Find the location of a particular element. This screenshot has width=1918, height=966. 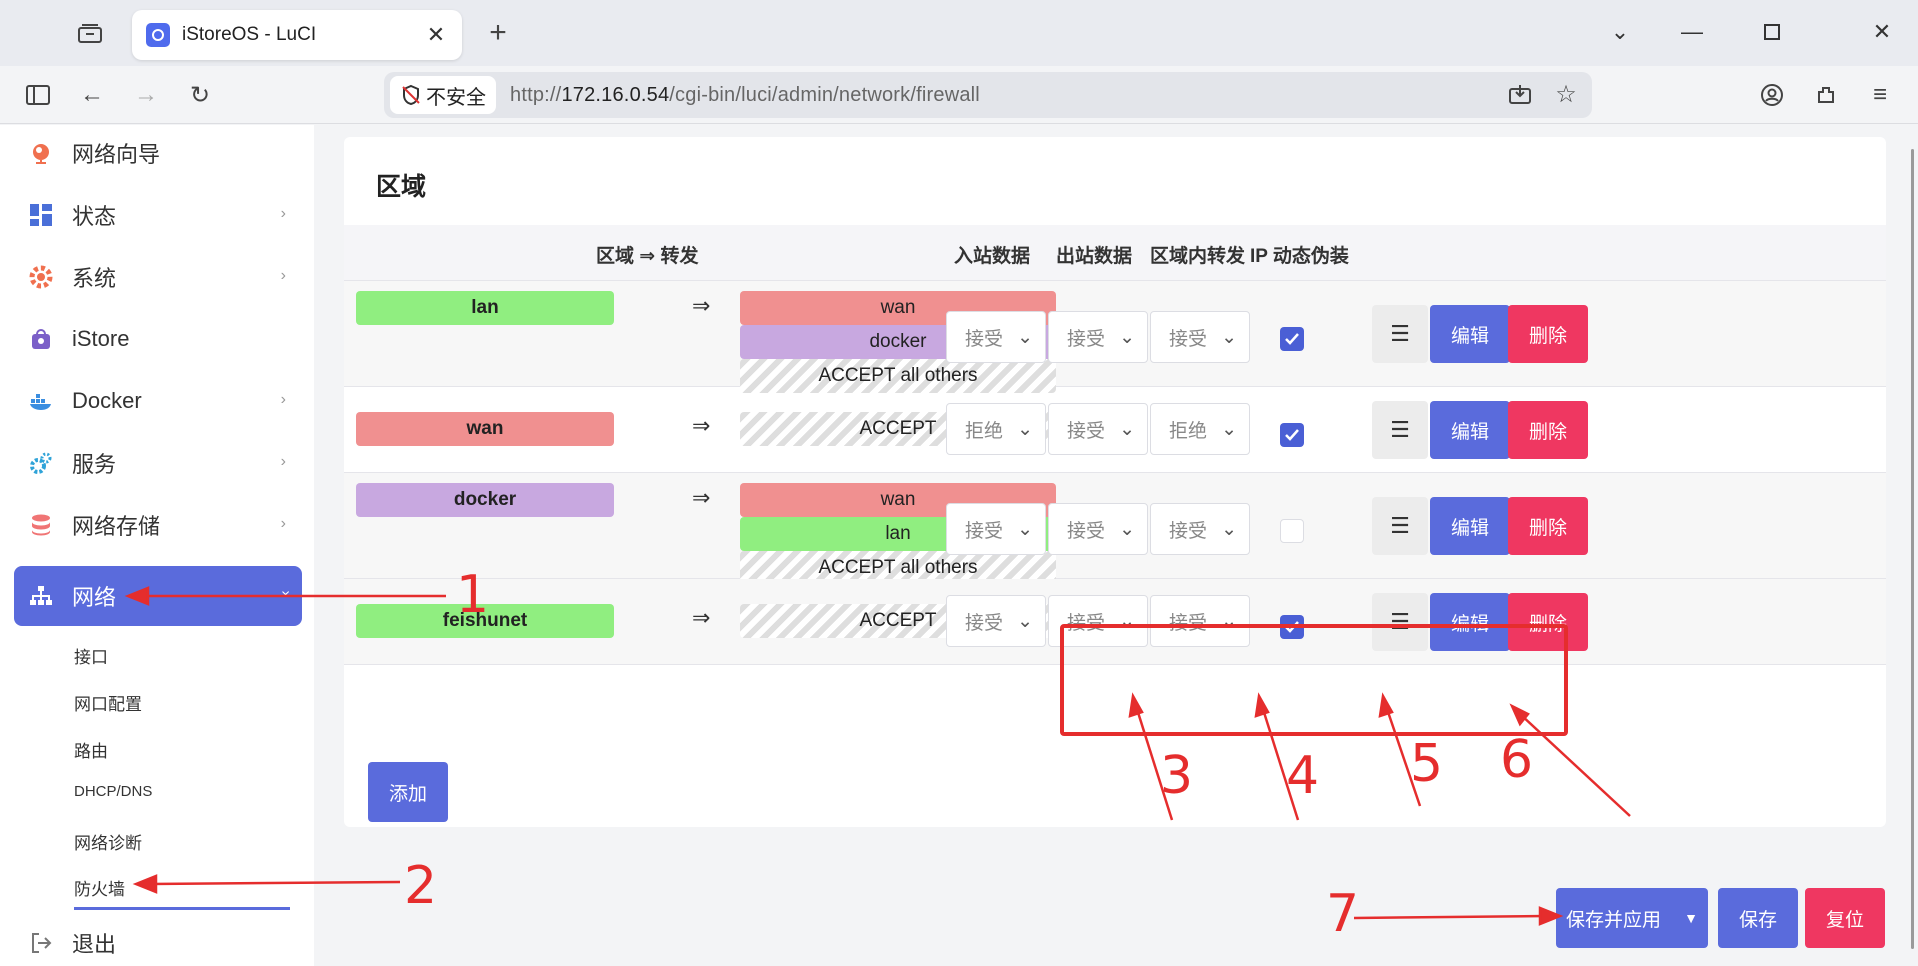

sidebar-item-istore: iStore is located at coordinates (158, 339).